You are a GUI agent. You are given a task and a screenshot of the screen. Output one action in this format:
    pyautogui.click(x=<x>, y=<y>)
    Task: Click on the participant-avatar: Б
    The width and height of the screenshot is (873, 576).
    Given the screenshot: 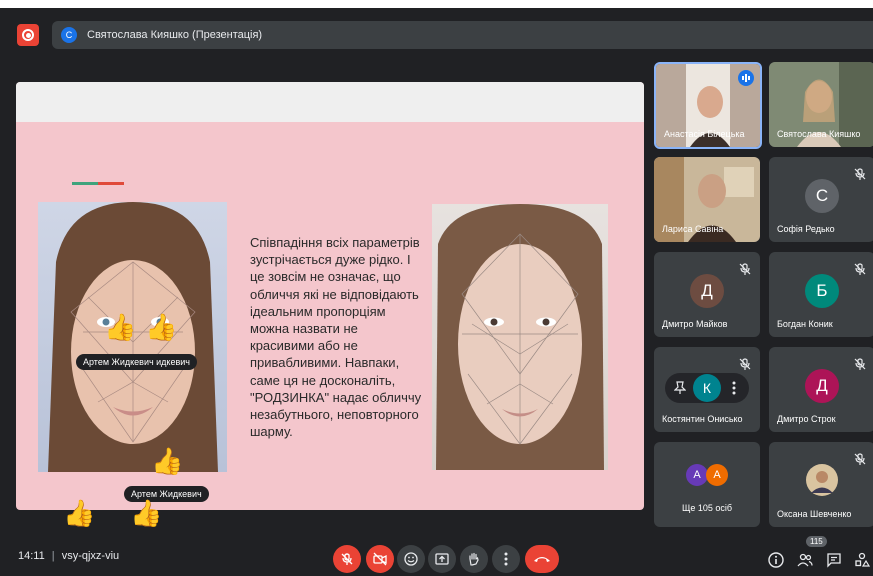 What is the action you would take?
    pyautogui.click(x=822, y=291)
    